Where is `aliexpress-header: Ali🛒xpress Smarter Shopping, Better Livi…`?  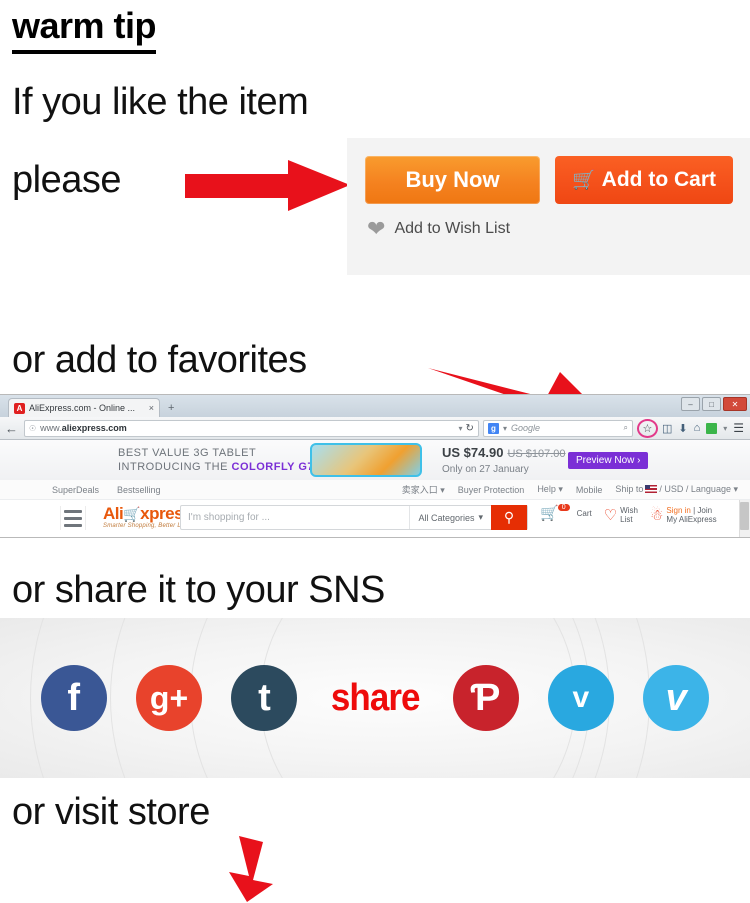 aliexpress-header: Ali🛒xpress Smarter Shopping, Better Livi… is located at coordinates (375, 518).